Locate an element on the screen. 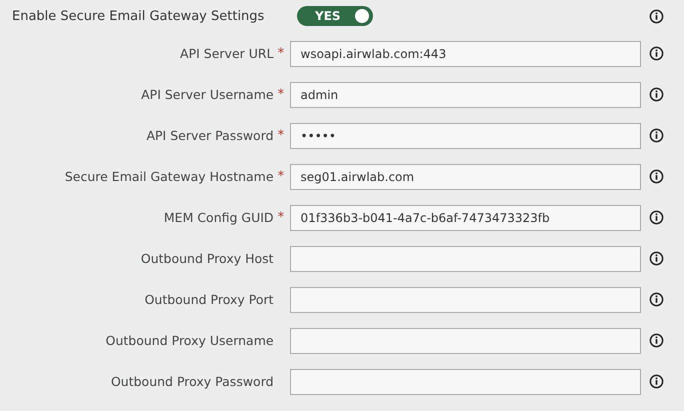 The height and width of the screenshot is (411, 684). input-field: 01f336b3-b041-4a7c-b6af-7473473323fb is located at coordinates (465, 217).